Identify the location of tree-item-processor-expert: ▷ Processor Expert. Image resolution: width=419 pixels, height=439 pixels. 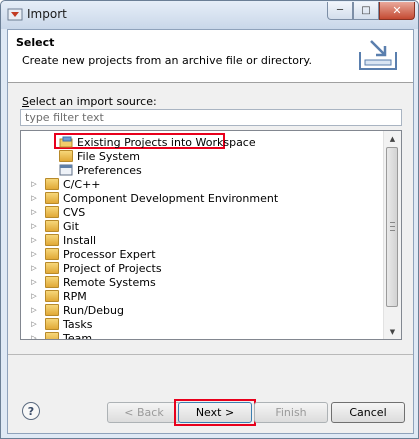
(92, 254).